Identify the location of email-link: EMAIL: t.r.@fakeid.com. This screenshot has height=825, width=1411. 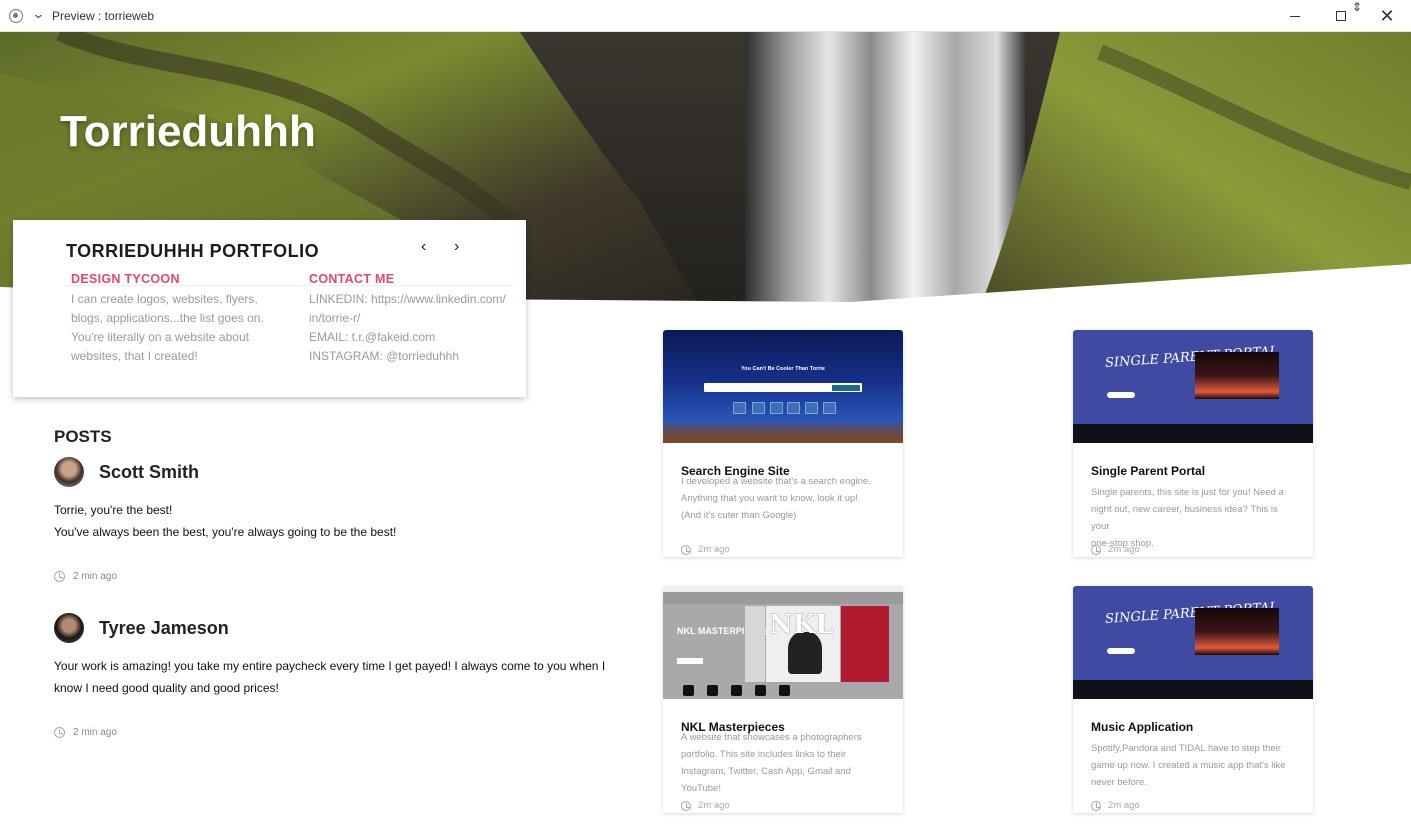
(419, 337).